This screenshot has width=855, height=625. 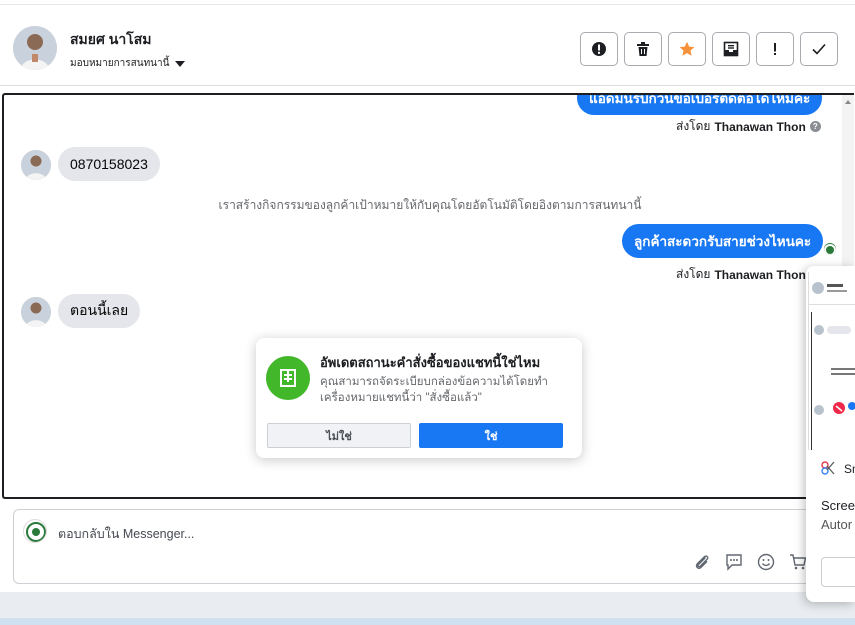 I want to click on contact-avatar, so click(x=35, y=48).